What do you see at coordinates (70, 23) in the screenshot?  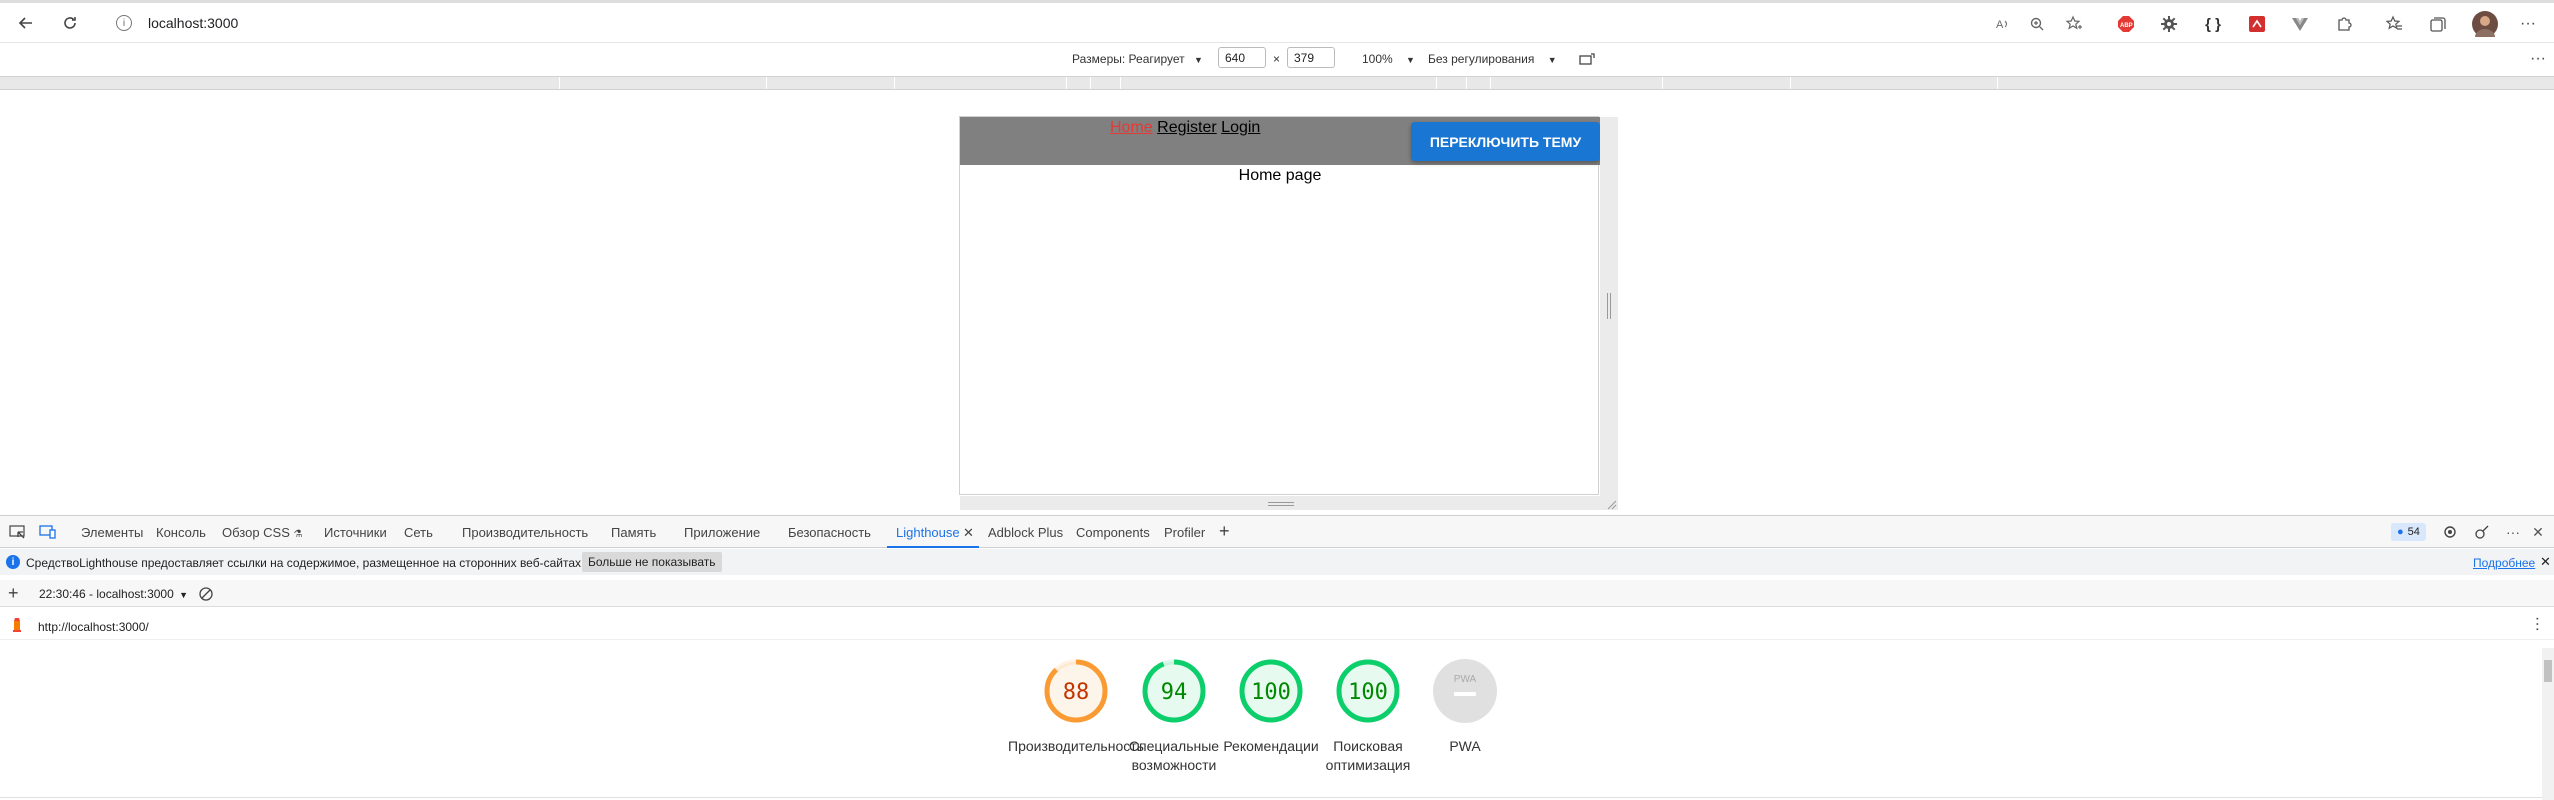 I see `reload-icon` at bounding box center [70, 23].